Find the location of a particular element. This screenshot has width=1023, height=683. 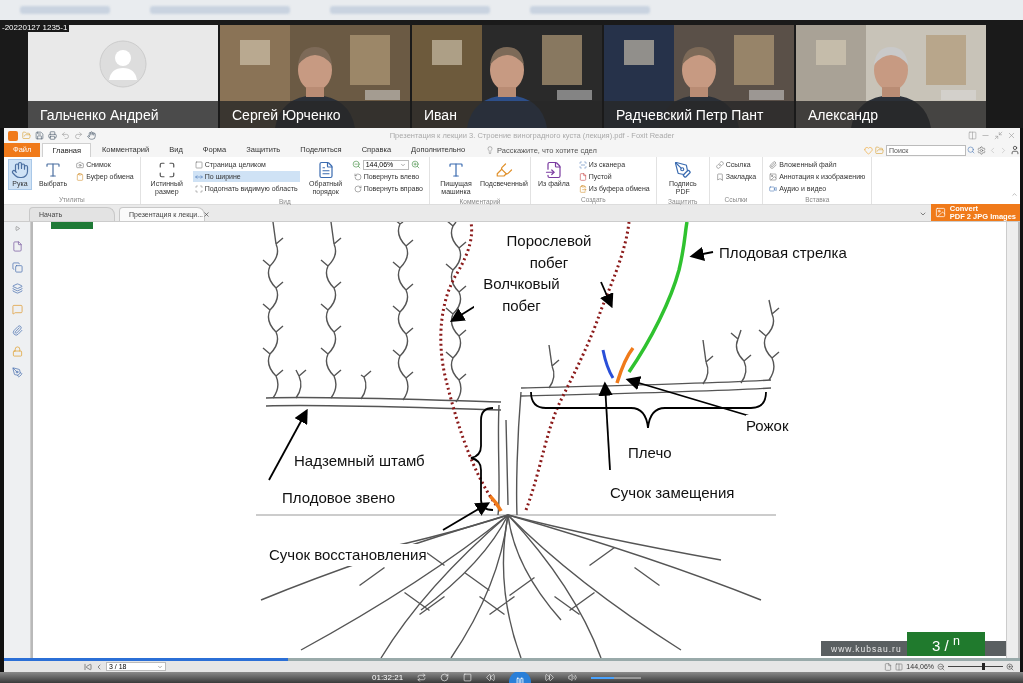

scanner-icon is located at coordinates (582, 164).